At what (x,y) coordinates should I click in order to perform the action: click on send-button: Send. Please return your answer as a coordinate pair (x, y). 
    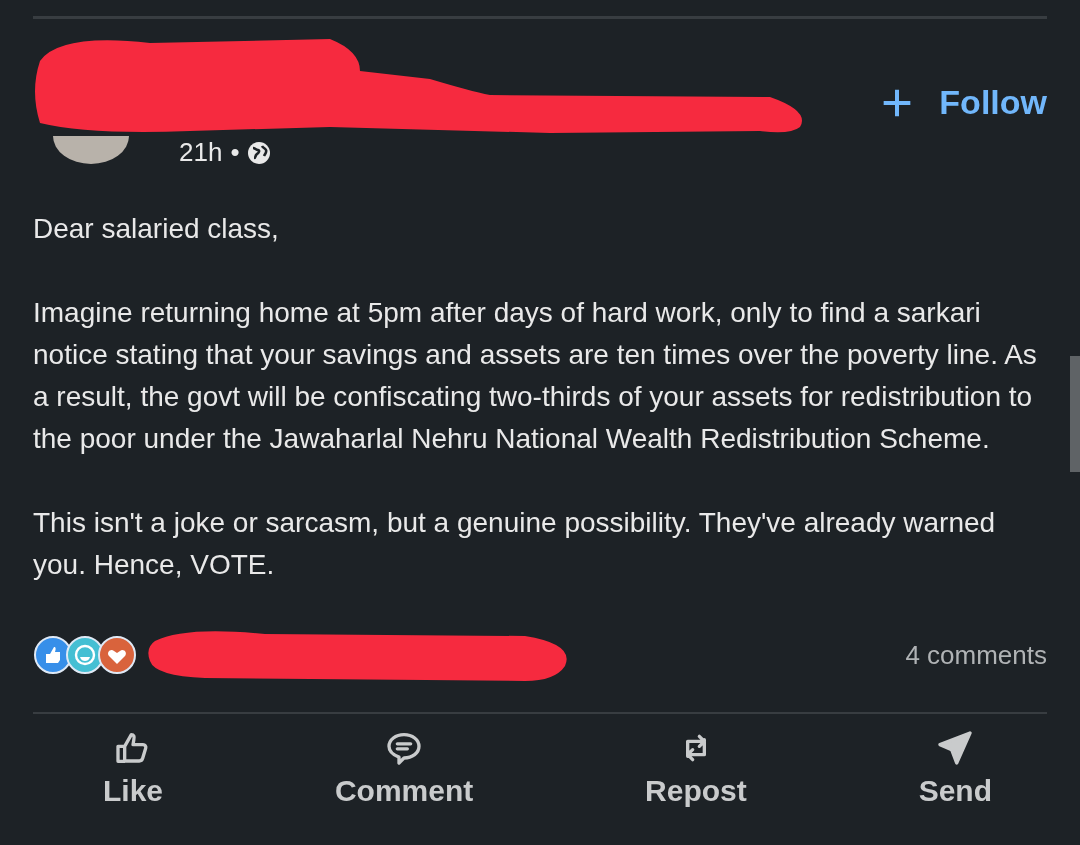
    Looking at the image, I should click on (955, 768).